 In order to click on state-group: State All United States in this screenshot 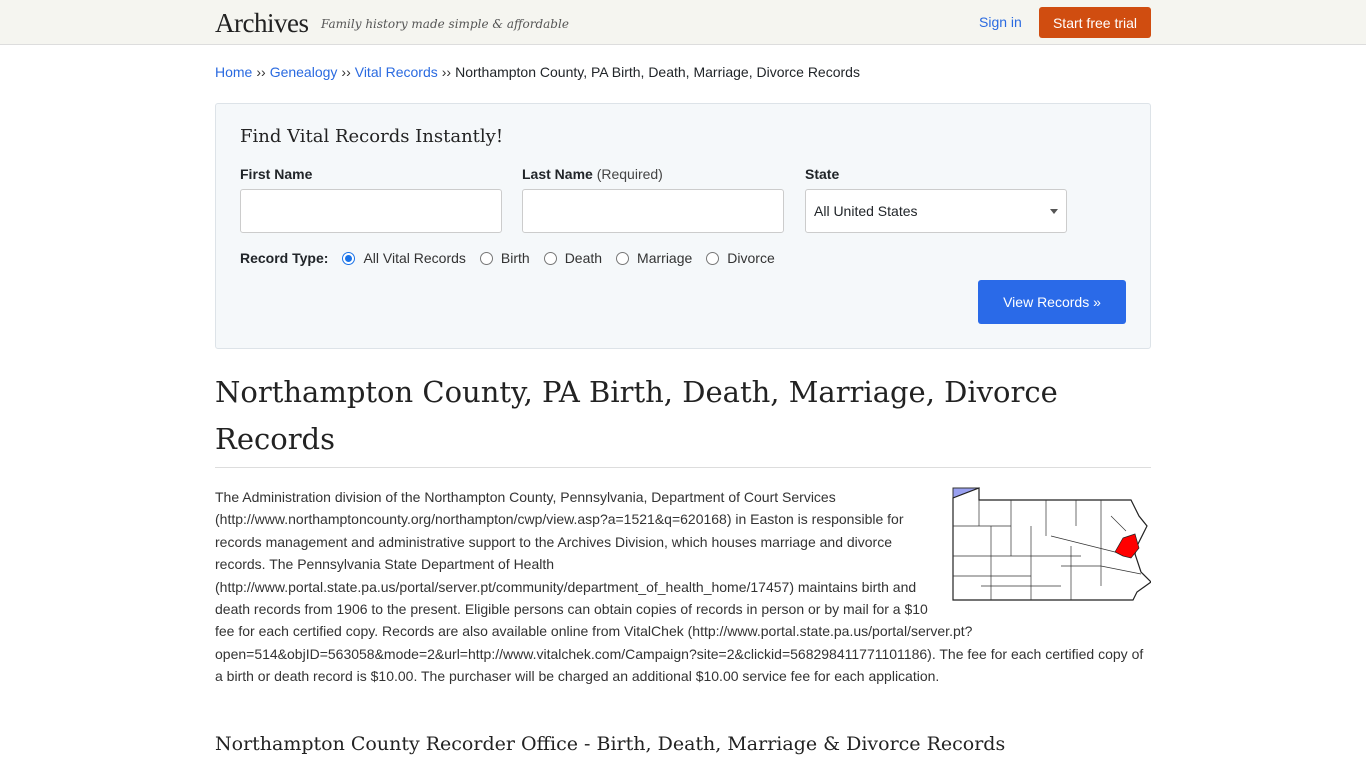, I will do `click(936, 199)`.